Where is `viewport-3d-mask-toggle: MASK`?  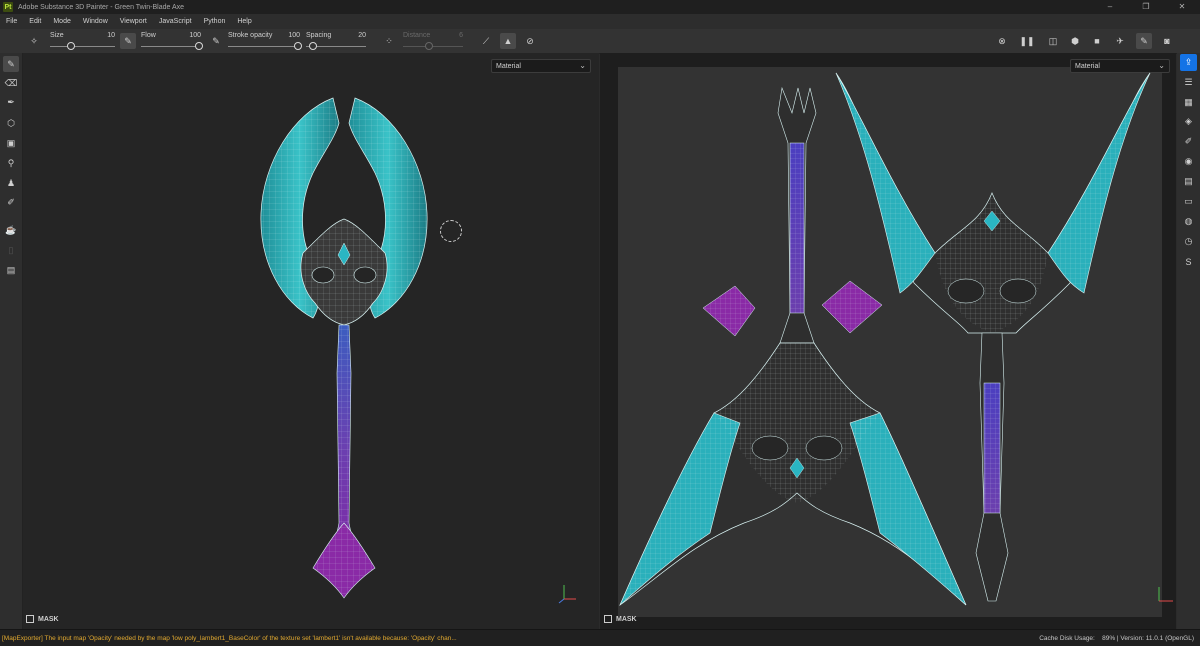 viewport-3d-mask-toggle: MASK is located at coordinates (42, 619).